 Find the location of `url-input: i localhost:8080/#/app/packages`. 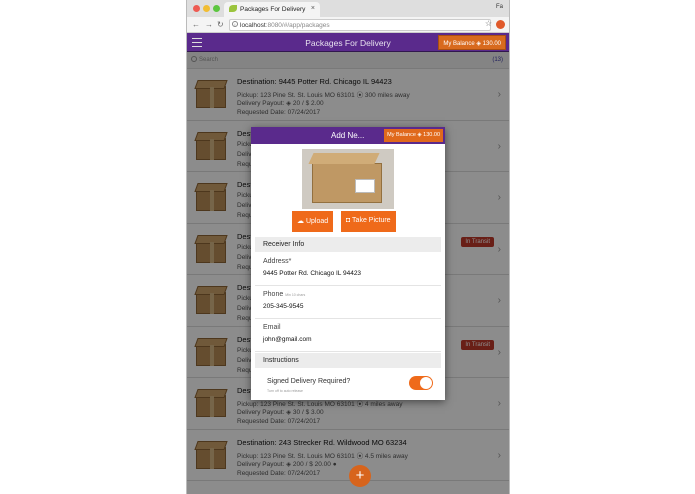

url-input: i localhost:8080/#/app/packages is located at coordinates (360, 25).